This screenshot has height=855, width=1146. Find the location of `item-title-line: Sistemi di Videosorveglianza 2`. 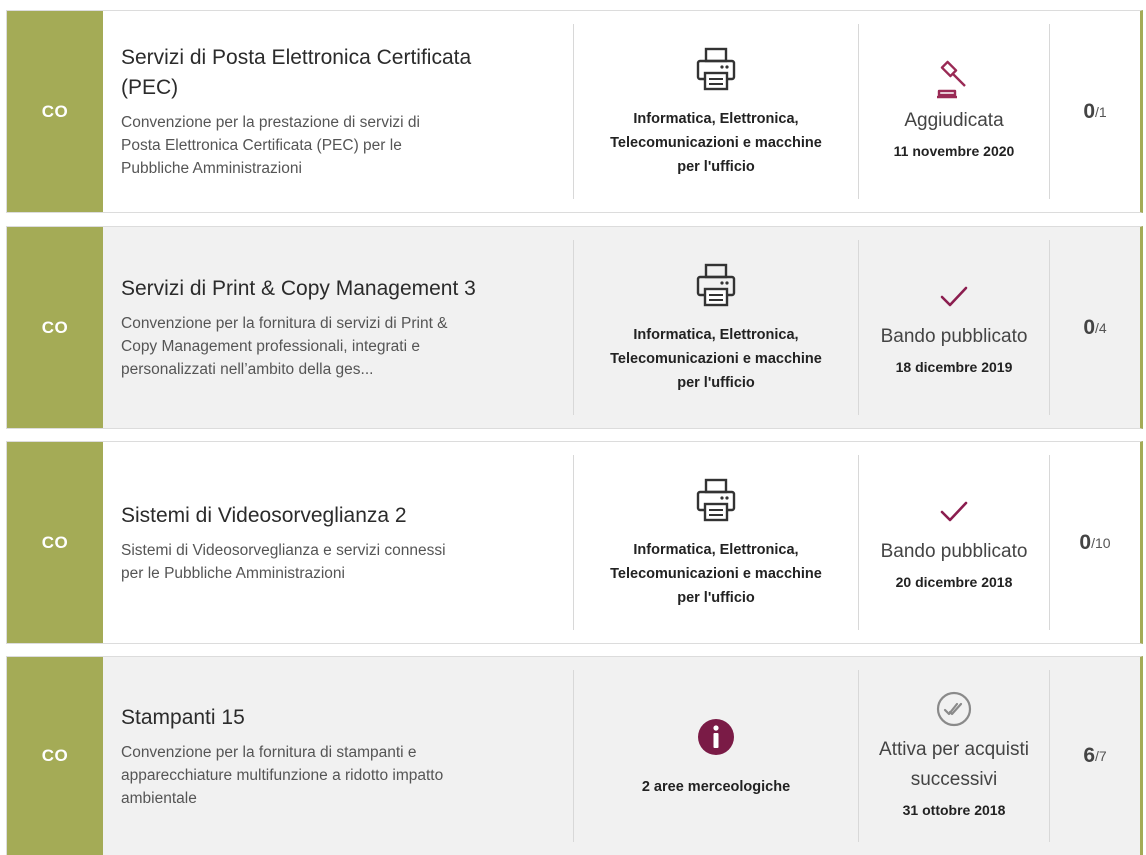

item-title-line: Sistemi di Videosorveglianza 2 is located at coordinates (264, 515).